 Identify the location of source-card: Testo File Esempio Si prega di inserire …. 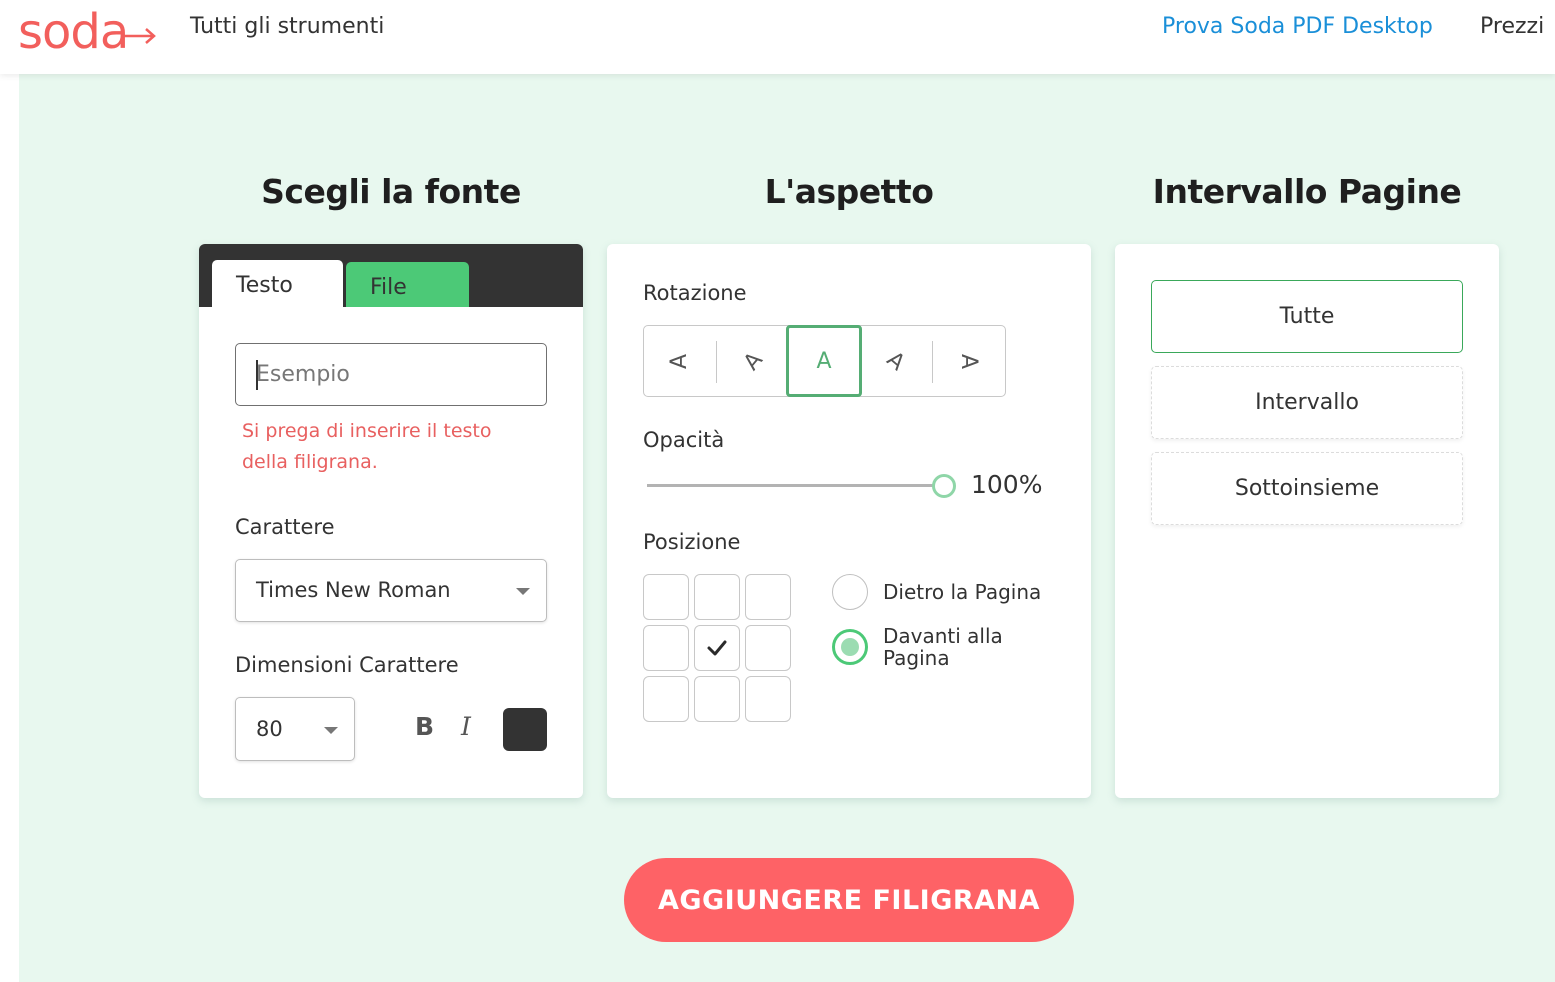
(391, 521).